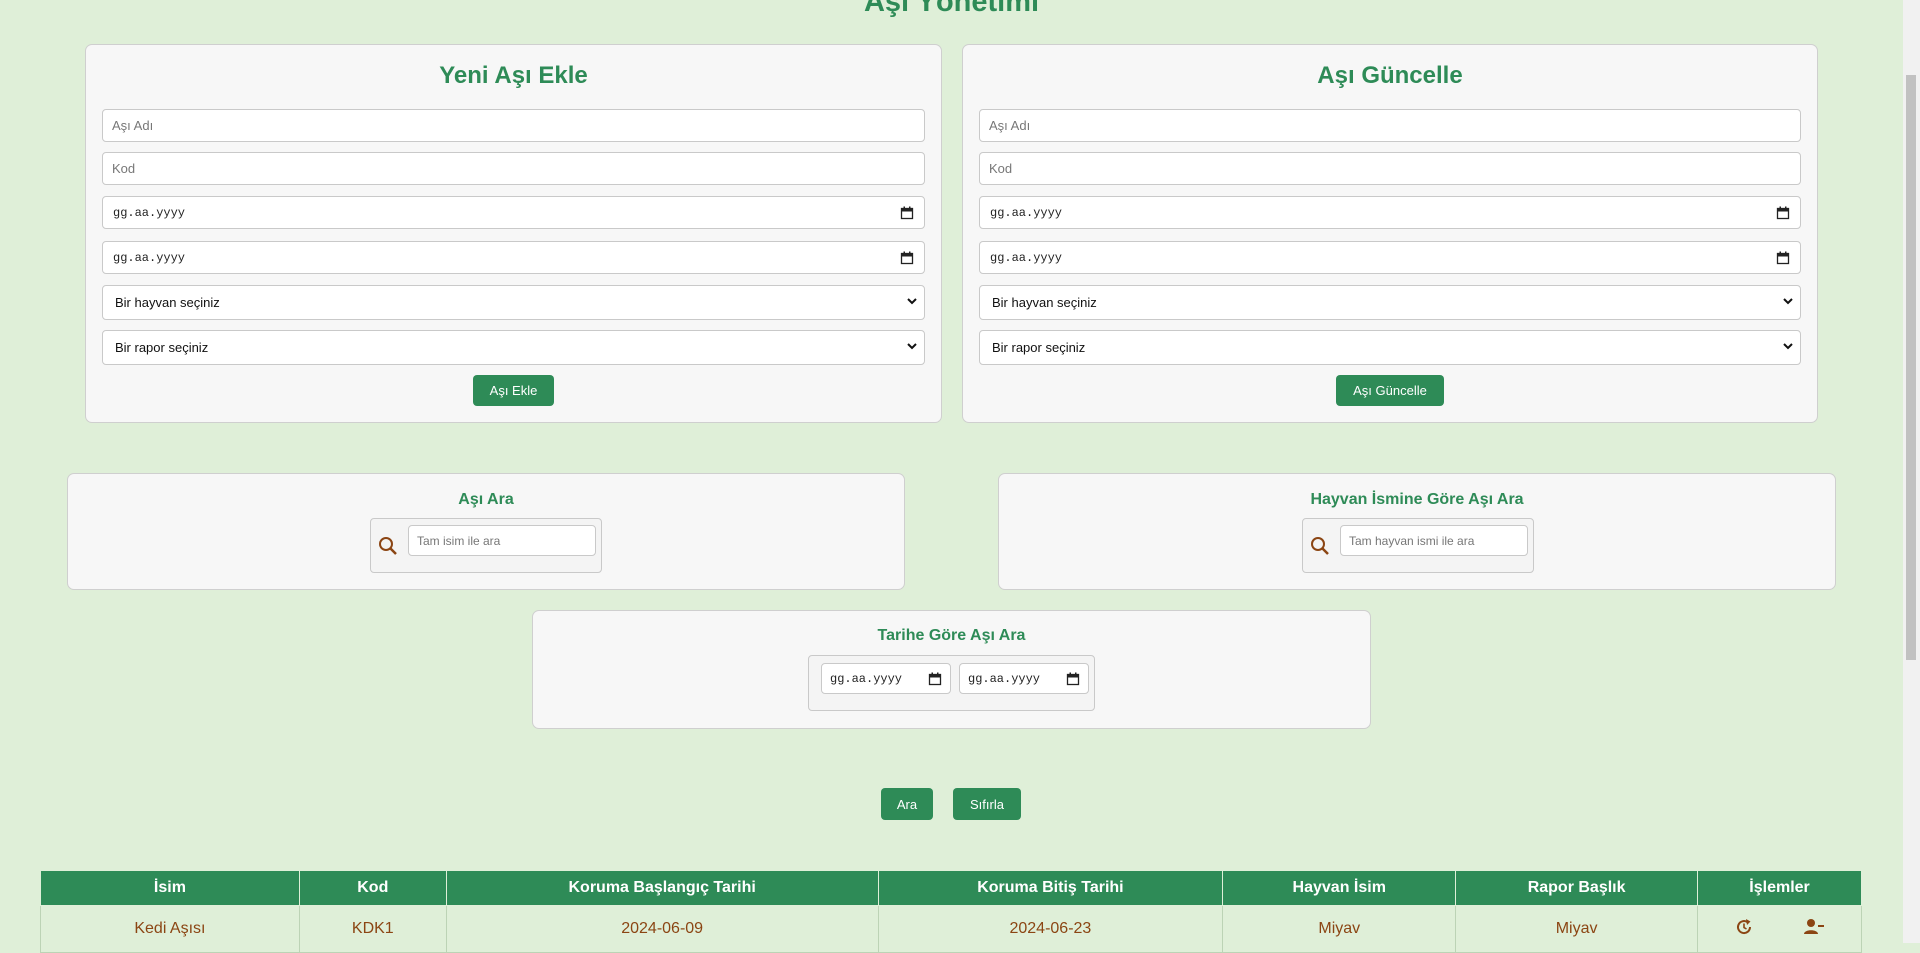  I want to click on update-vaccine-title: Aşı Güncelle, so click(1390, 75).